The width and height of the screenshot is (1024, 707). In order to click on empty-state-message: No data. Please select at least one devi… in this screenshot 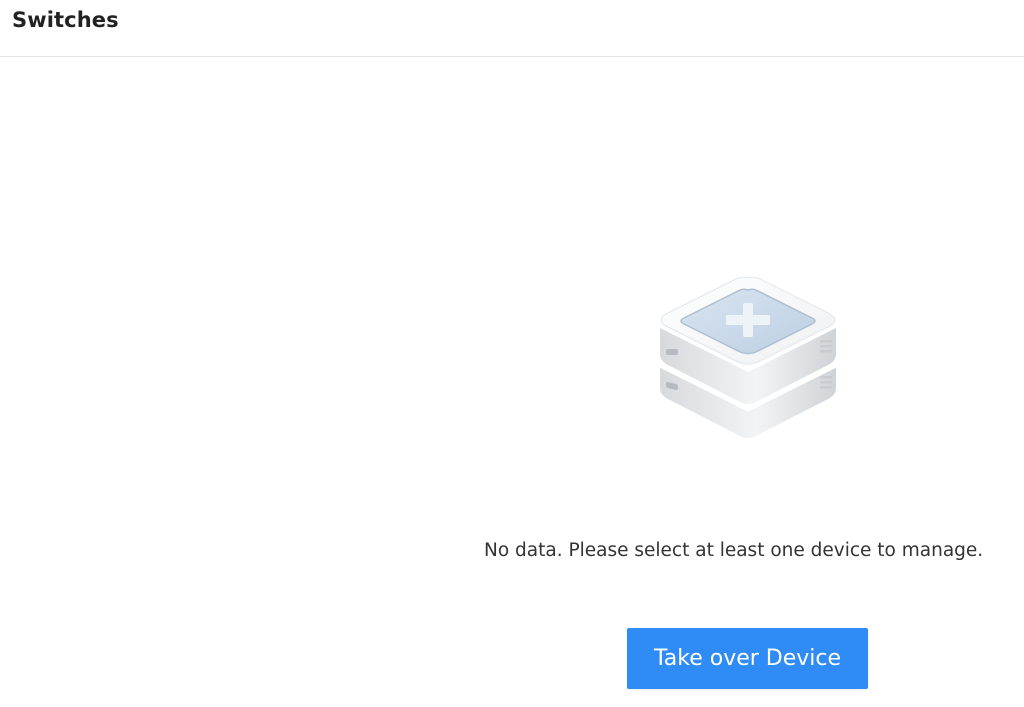, I will do `click(734, 550)`.